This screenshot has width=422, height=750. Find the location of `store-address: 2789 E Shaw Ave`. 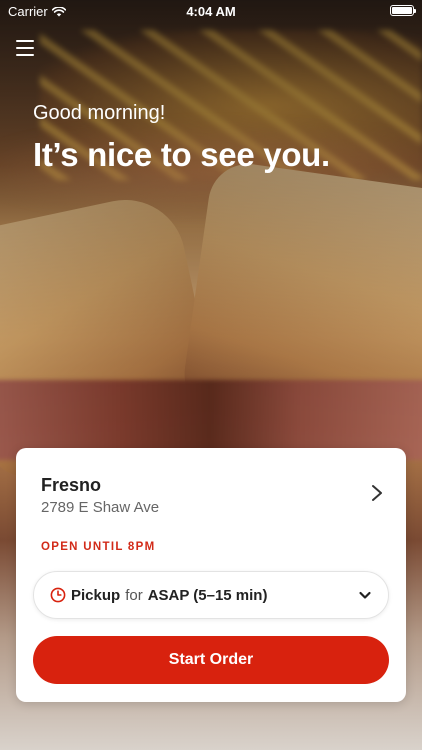

store-address: 2789 E Shaw Ave is located at coordinates (100, 507).